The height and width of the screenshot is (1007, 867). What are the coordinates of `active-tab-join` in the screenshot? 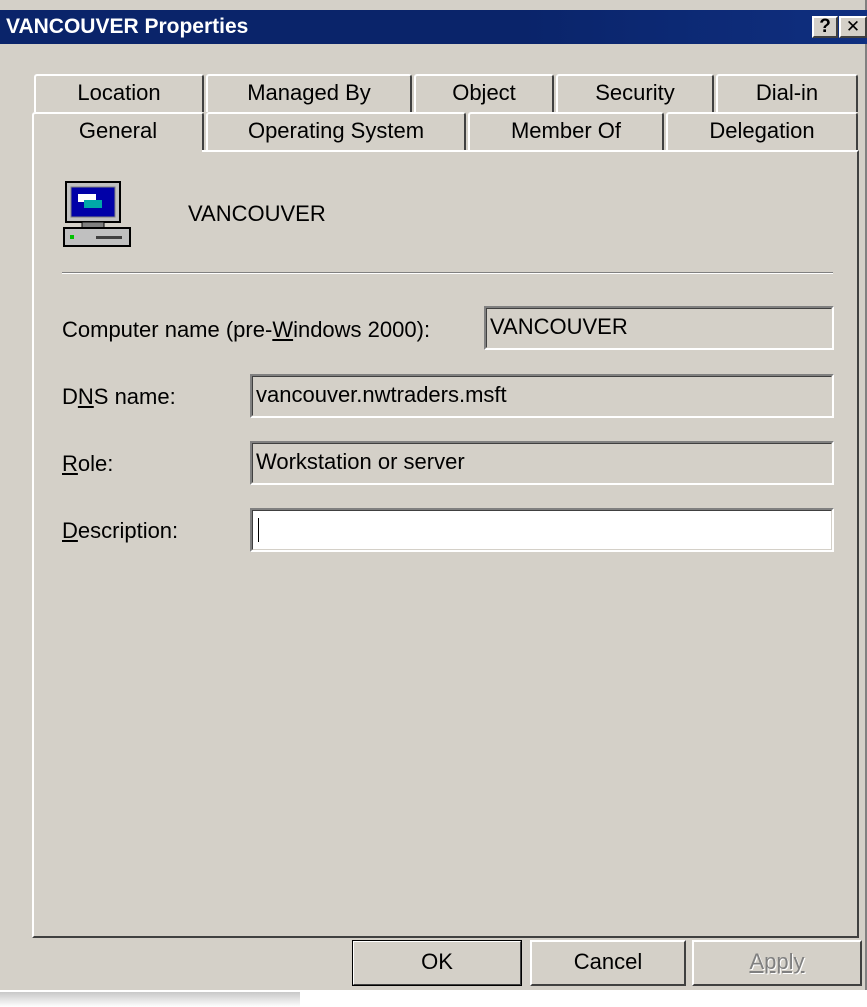 It's located at (118, 151).